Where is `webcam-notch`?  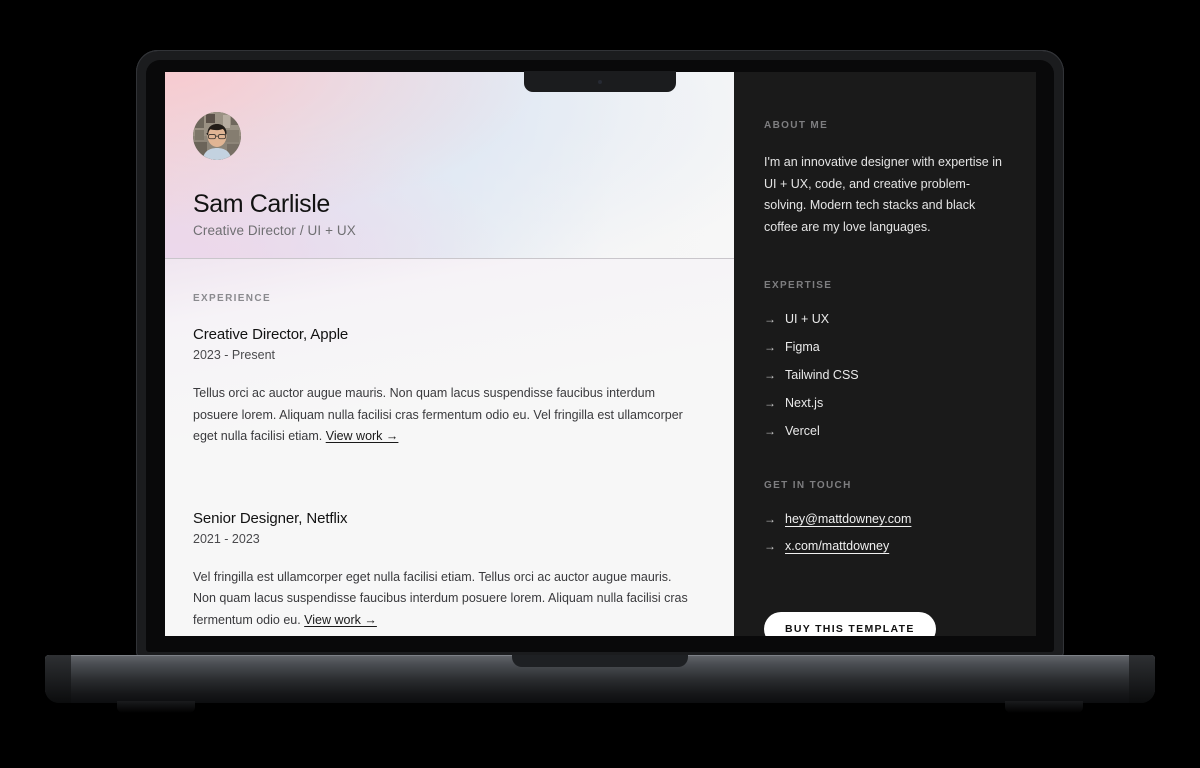
webcam-notch is located at coordinates (600, 81).